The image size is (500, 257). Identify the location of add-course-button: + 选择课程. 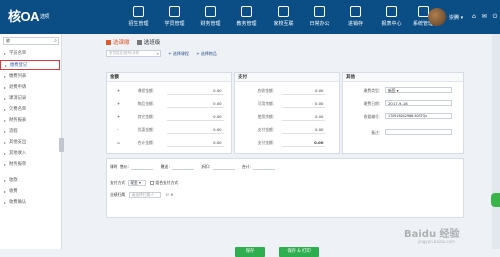
(178, 54).